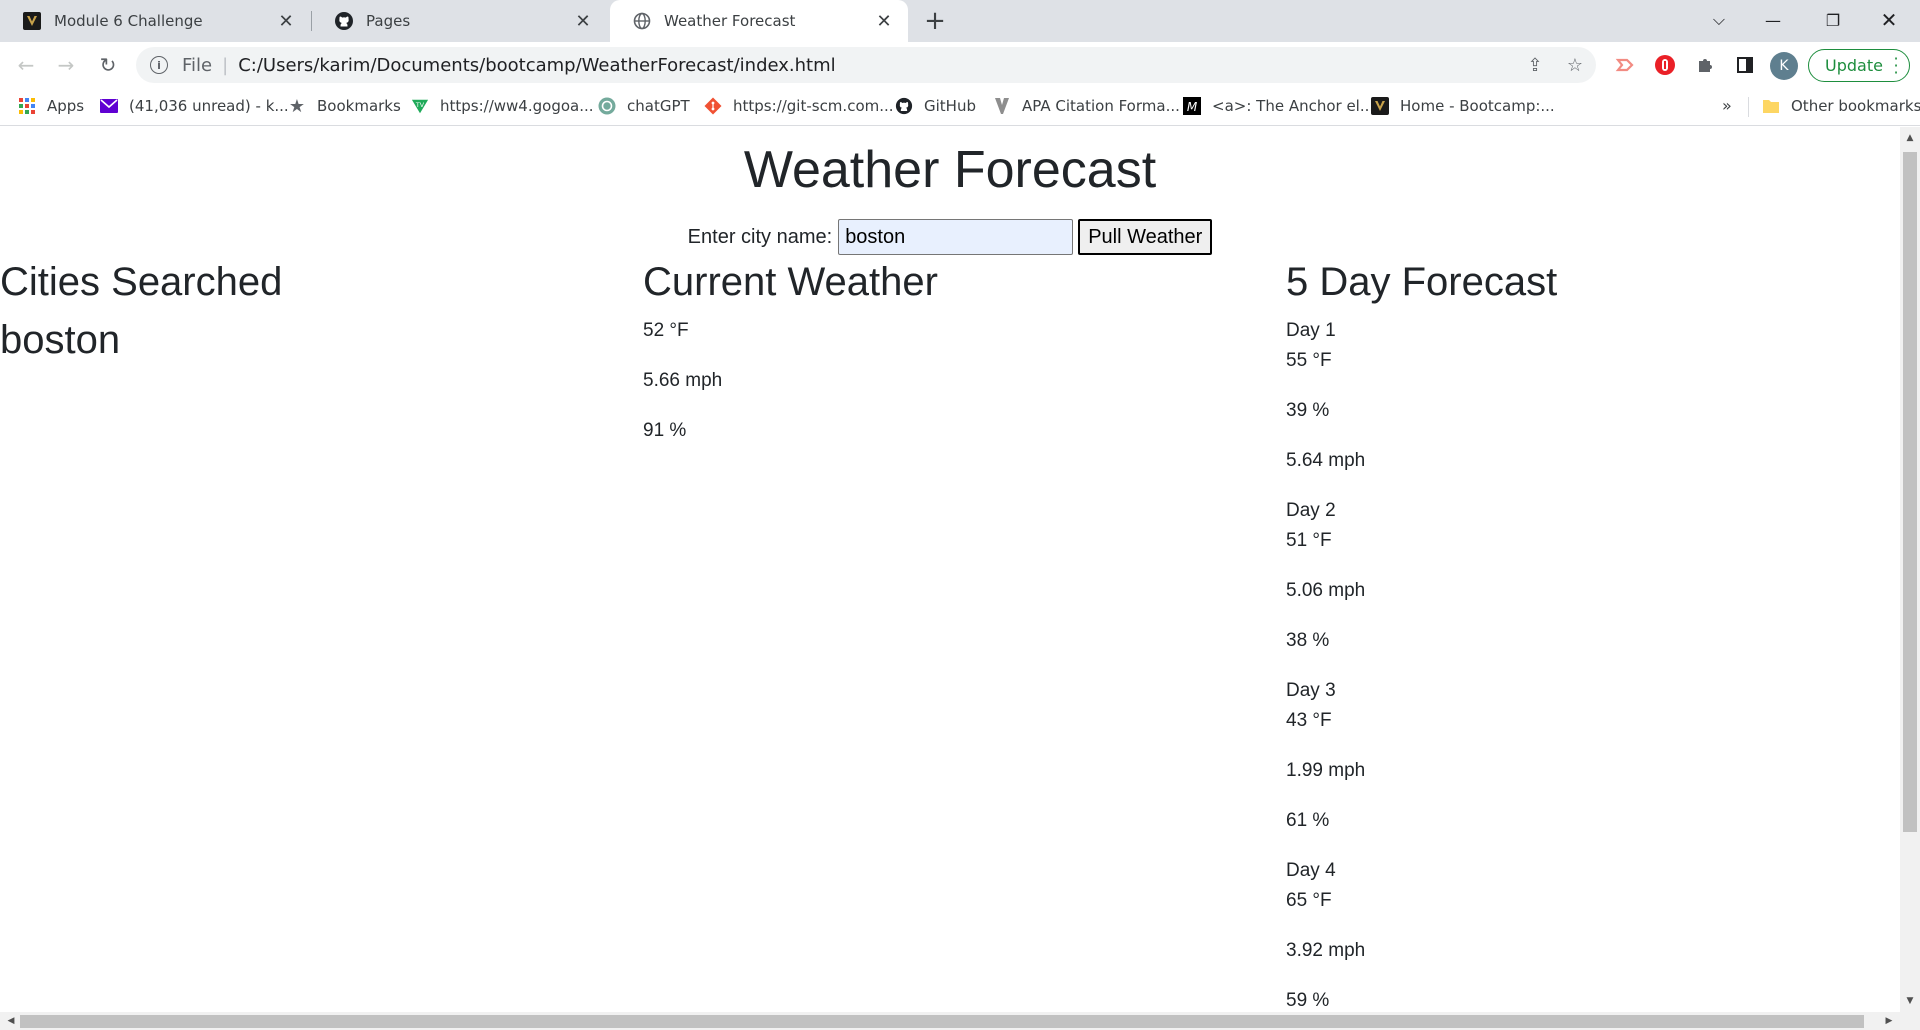 The height and width of the screenshot is (1030, 1920). I want to click on bookmark-bookmarks: ★ Bookmarks, so click(344, 106).